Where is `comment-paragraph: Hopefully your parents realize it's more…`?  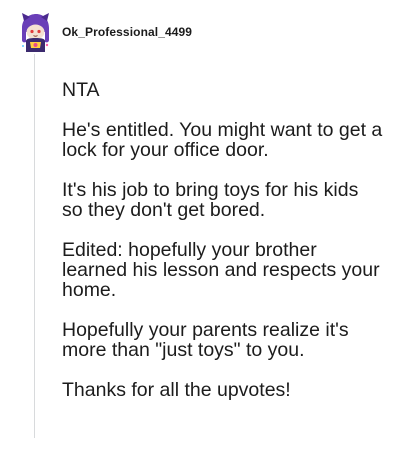
comment-paragraph: Hopefully your parents realize it's more… is located at coordinates (205, 340).